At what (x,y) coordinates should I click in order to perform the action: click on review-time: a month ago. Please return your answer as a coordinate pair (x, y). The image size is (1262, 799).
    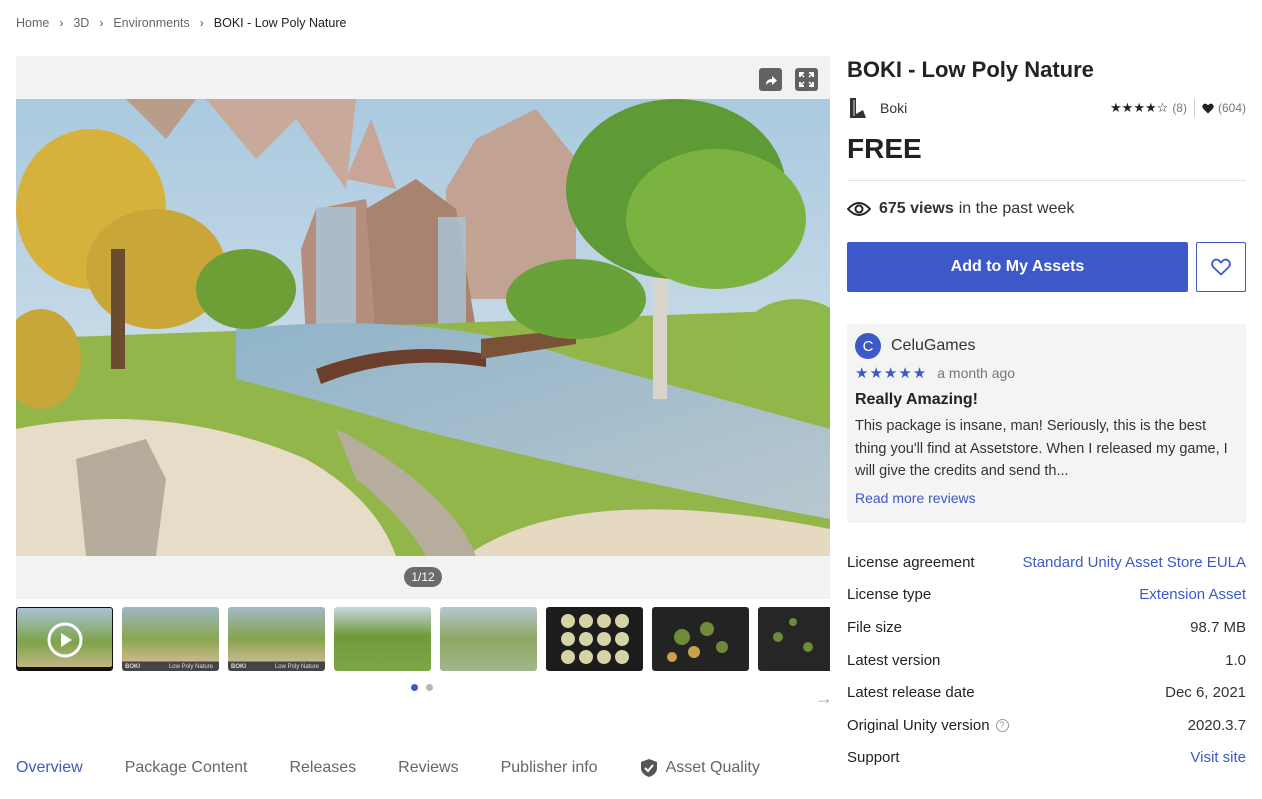
    Looking at the image, I should click on (976, 373).